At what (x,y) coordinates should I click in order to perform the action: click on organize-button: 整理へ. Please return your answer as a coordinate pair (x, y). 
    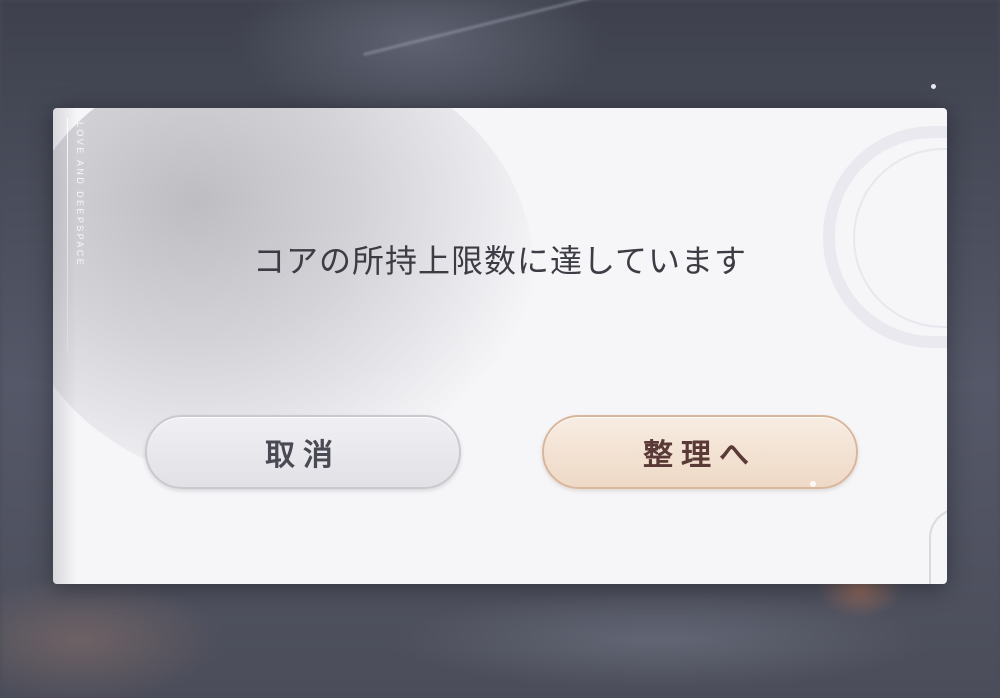
    Looking at the image, I should click on (700, 452).